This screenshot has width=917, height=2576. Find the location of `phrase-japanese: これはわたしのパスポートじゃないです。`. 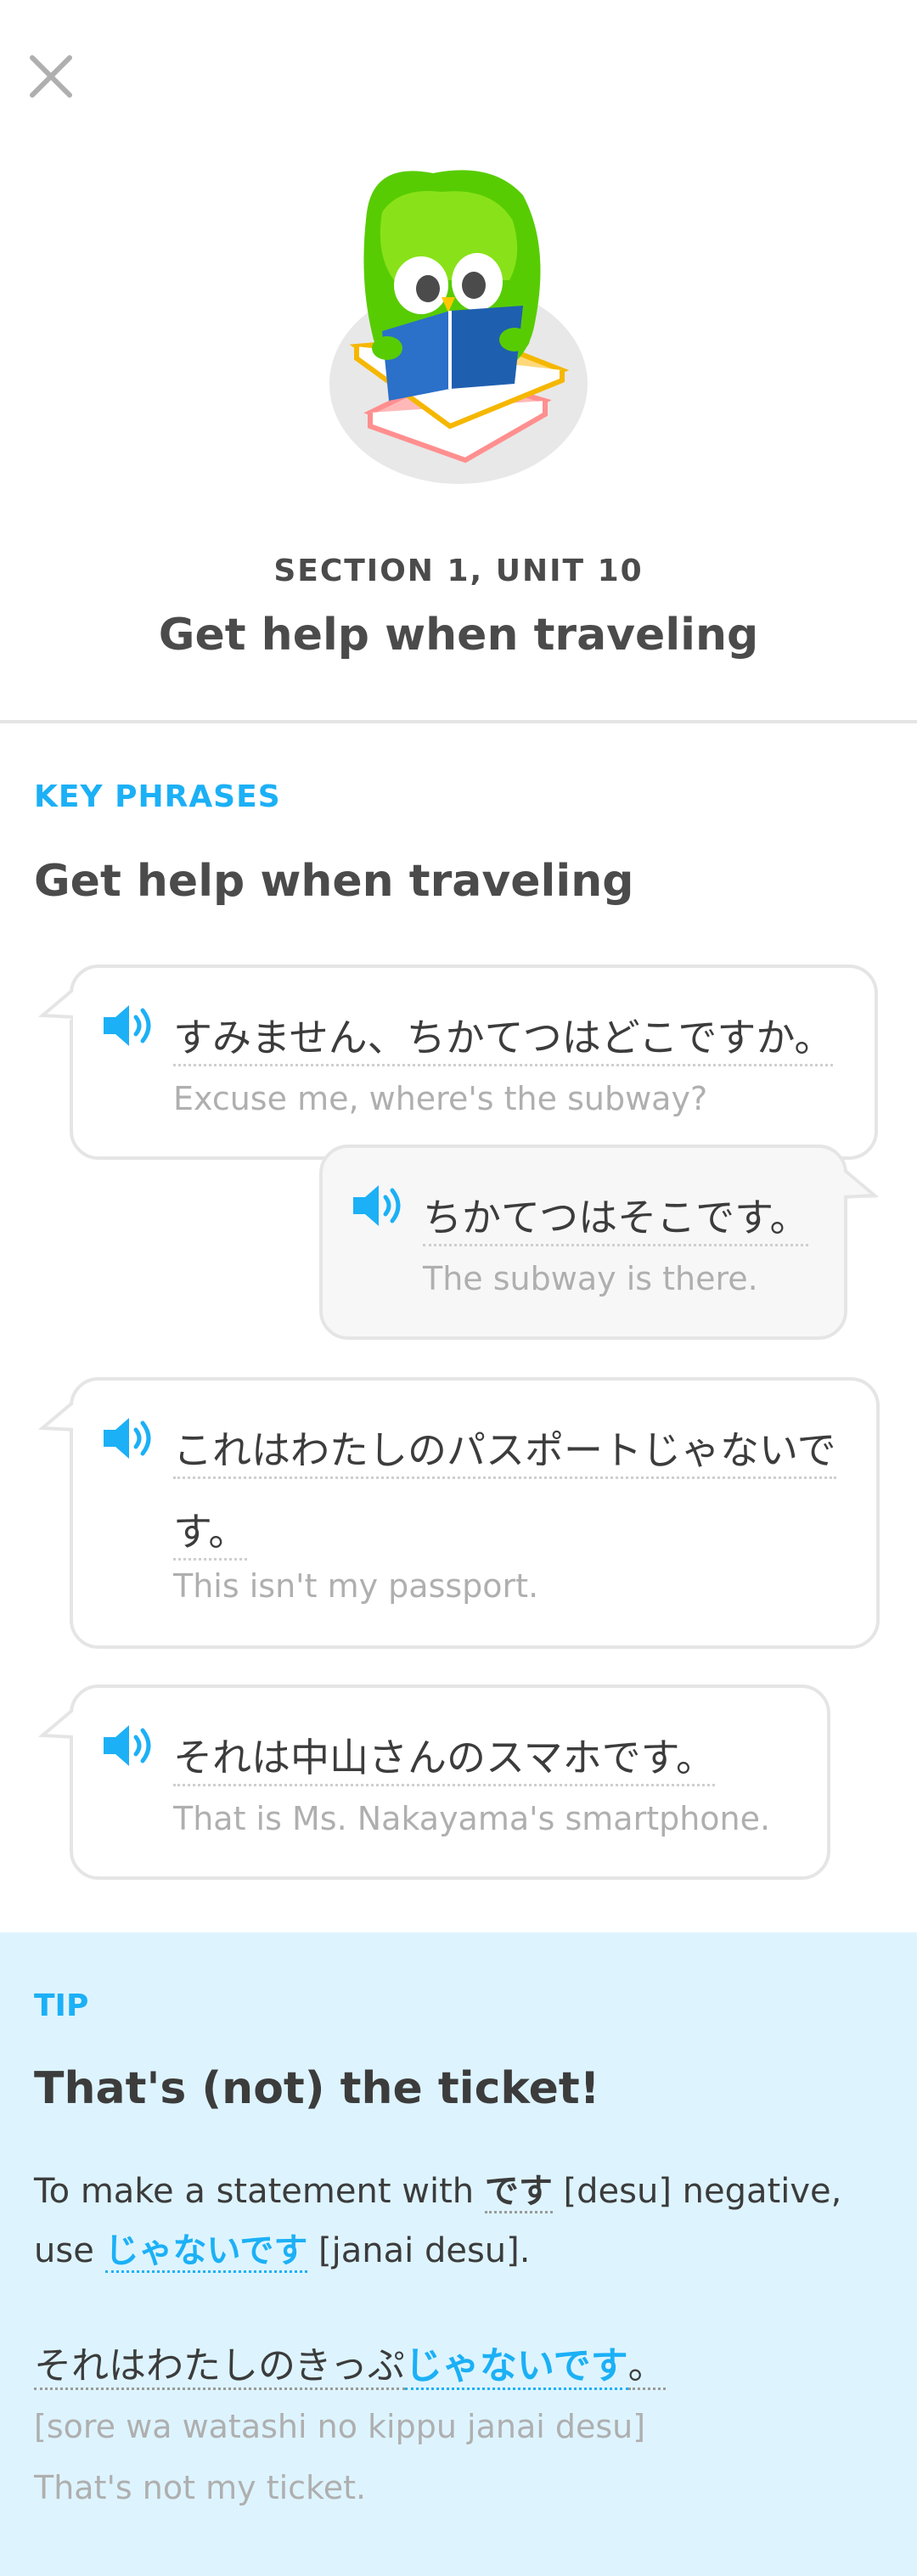

phrase-japanese: これはわたしのパスポートじゃないです。 is located at coordinates (514, 1490).